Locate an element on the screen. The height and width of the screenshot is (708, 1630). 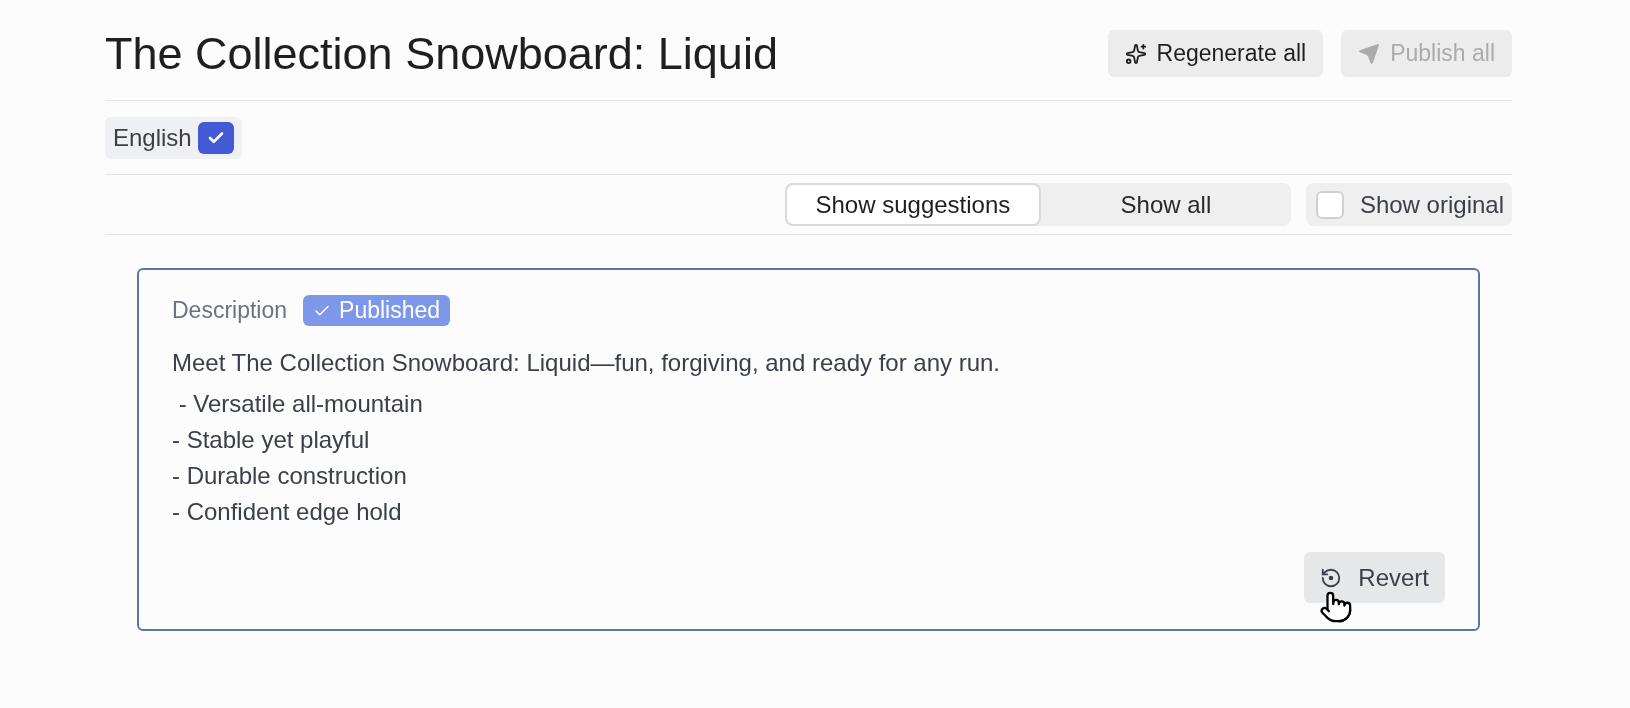
paper-plane-icon is located at coordinates (1369, 53).